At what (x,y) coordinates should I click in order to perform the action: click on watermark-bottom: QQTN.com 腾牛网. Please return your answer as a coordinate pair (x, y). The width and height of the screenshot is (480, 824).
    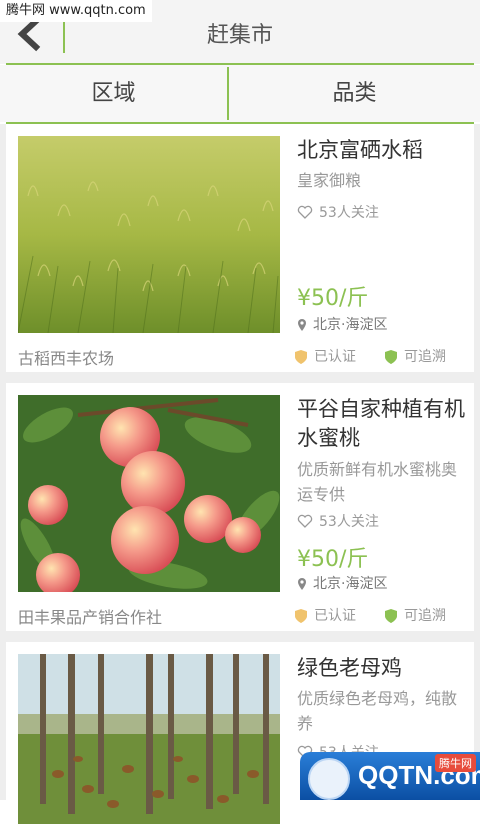
    Looking at the image, I should click on (390, 776).